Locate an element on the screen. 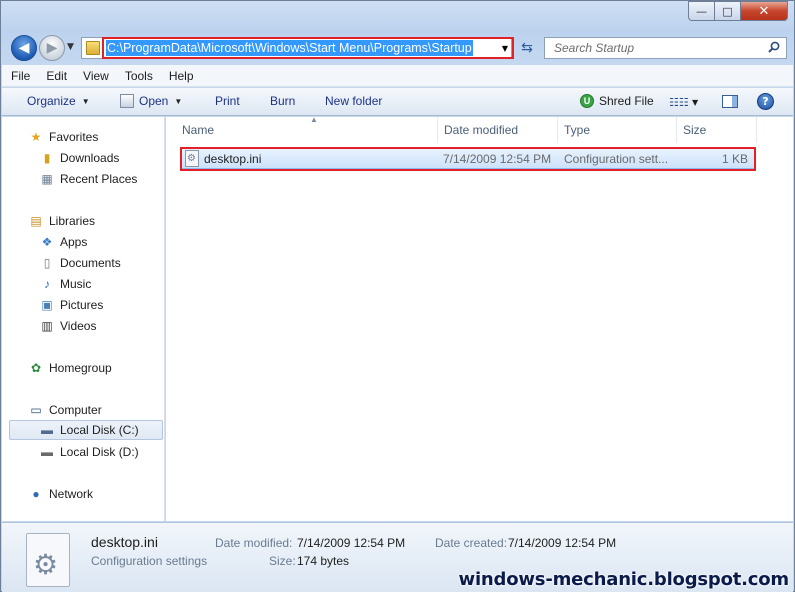 This screenshot has width=795, height=592. sidebar-item-label: Local Disk (C:) is located at coordinates (99, 430).